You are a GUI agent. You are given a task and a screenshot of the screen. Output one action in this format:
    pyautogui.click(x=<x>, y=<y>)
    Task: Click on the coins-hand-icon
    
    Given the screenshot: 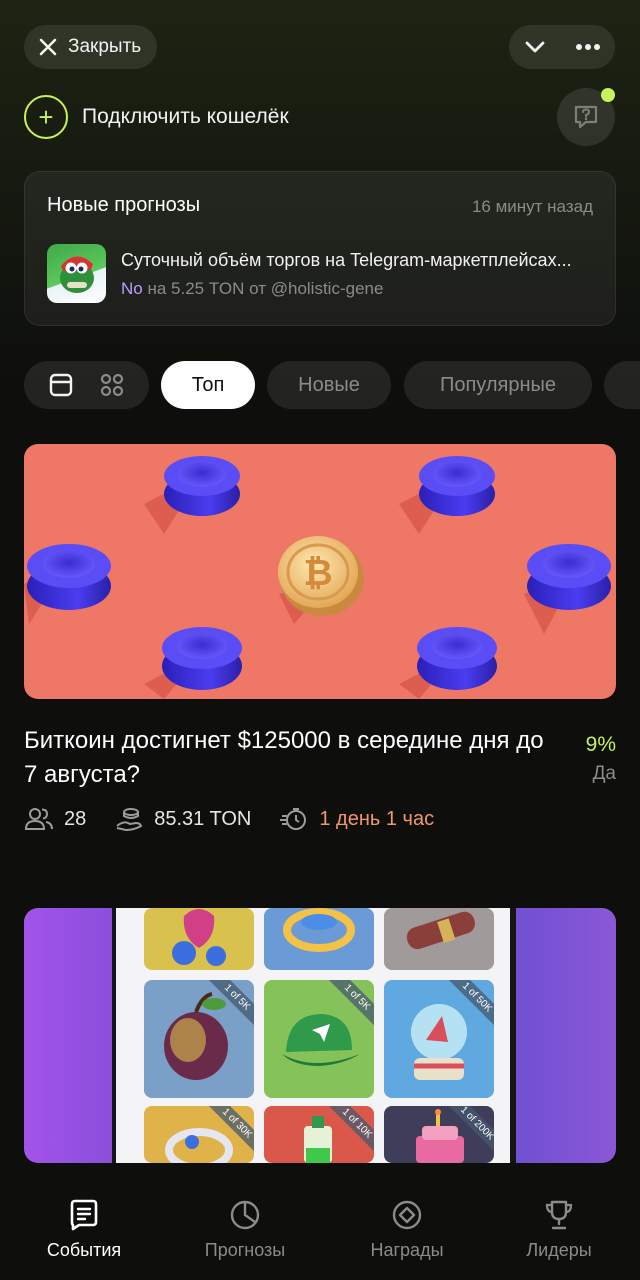 What is the action you would take?
    pyautogui.click(x=129, y=819)
    